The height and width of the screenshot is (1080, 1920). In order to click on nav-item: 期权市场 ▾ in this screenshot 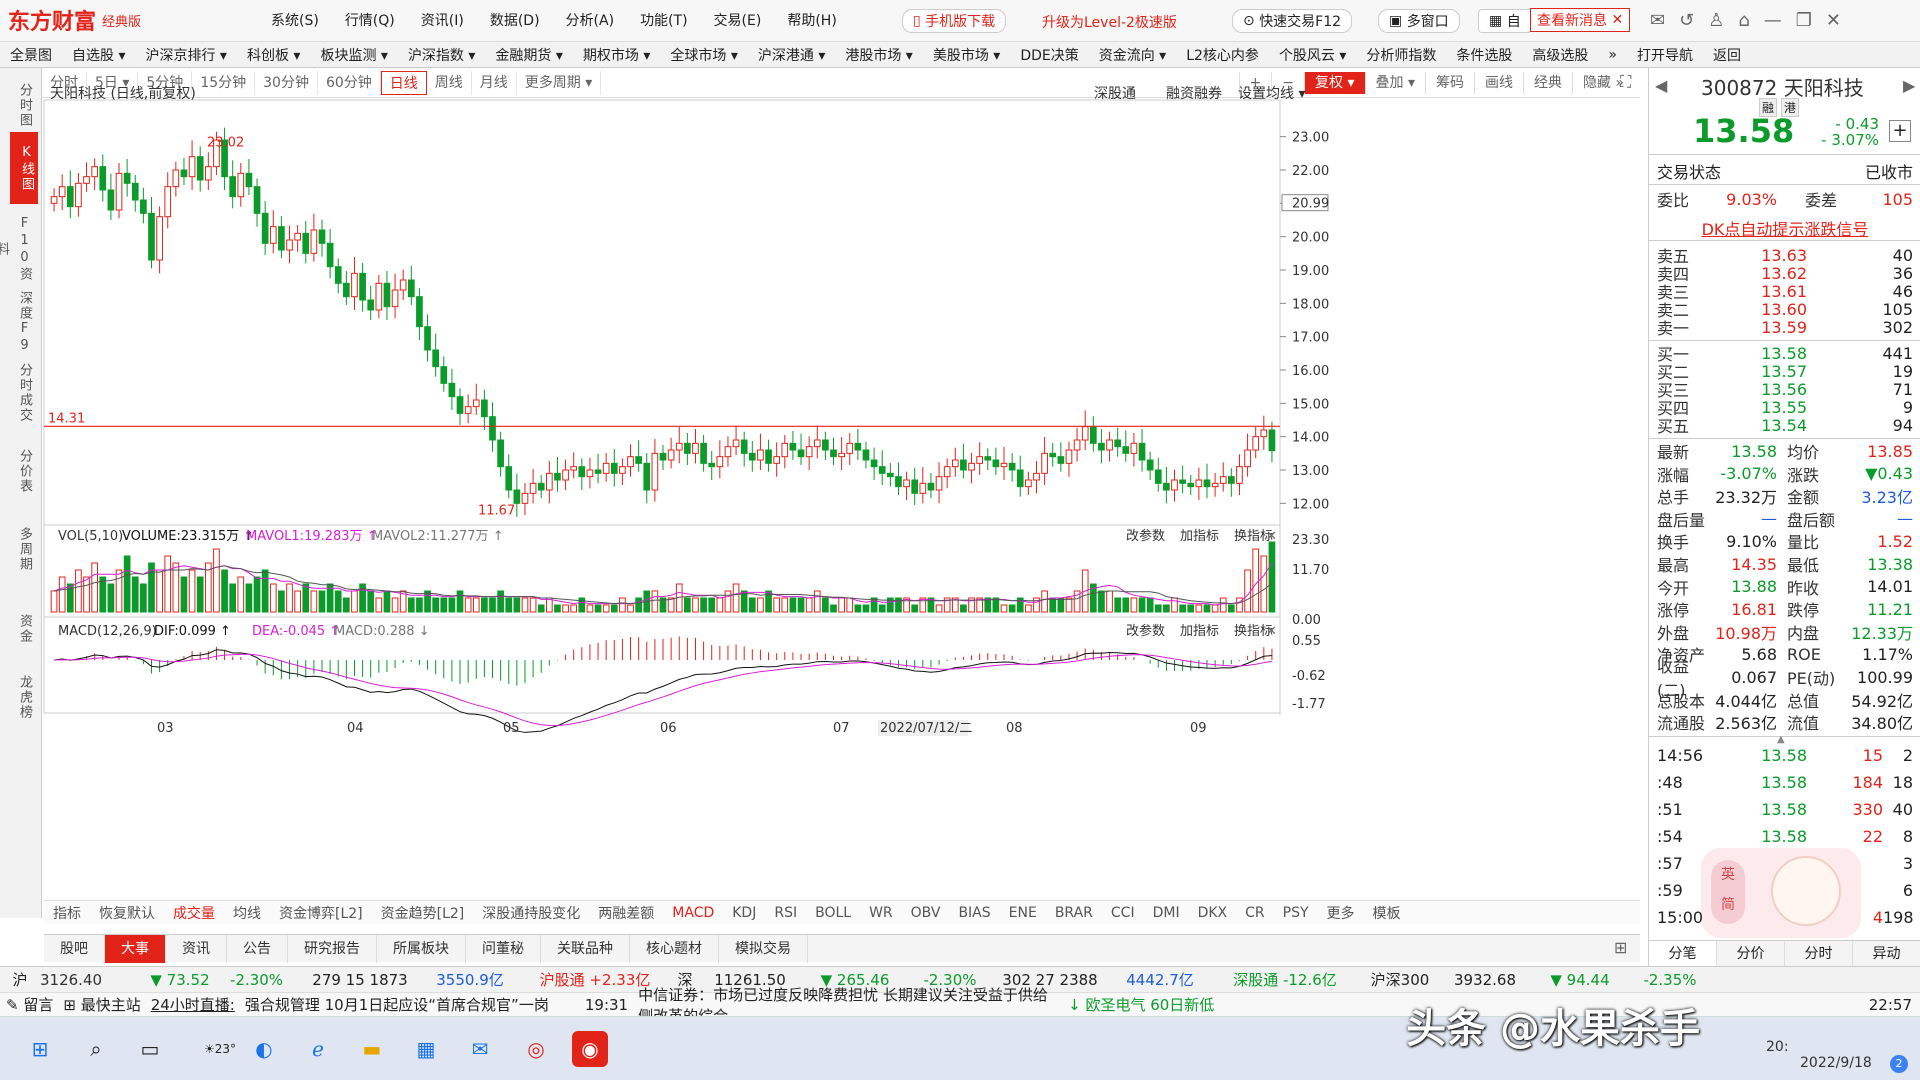, I will do `click(616, 55)`.